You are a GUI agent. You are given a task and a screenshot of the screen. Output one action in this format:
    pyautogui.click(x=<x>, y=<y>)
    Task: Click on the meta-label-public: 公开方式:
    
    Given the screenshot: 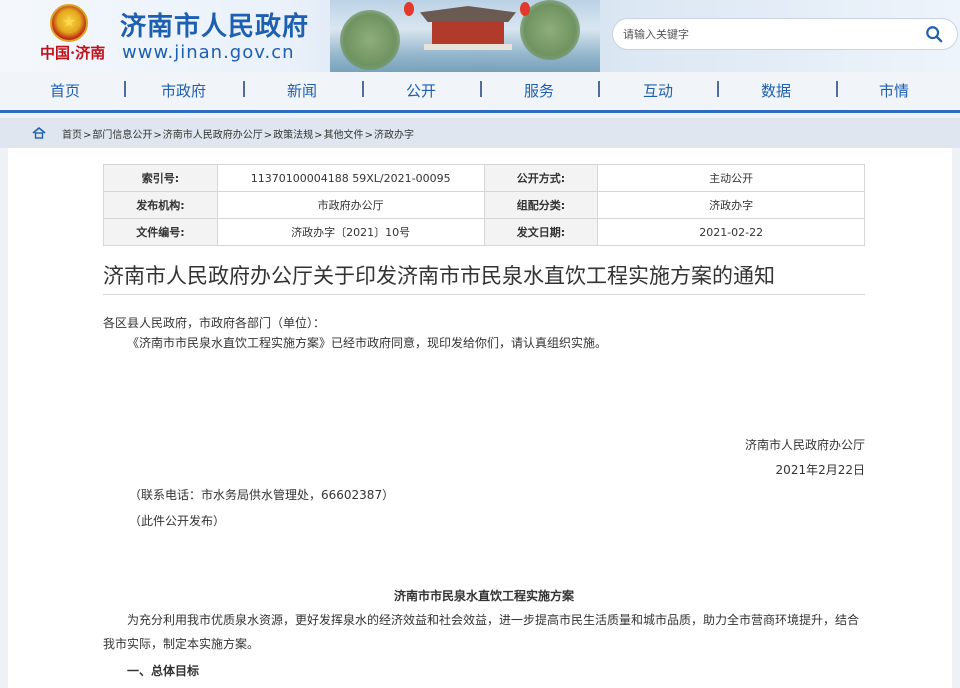 What is the action you would take?
    pyautogui.click(x=541, y=178)
    